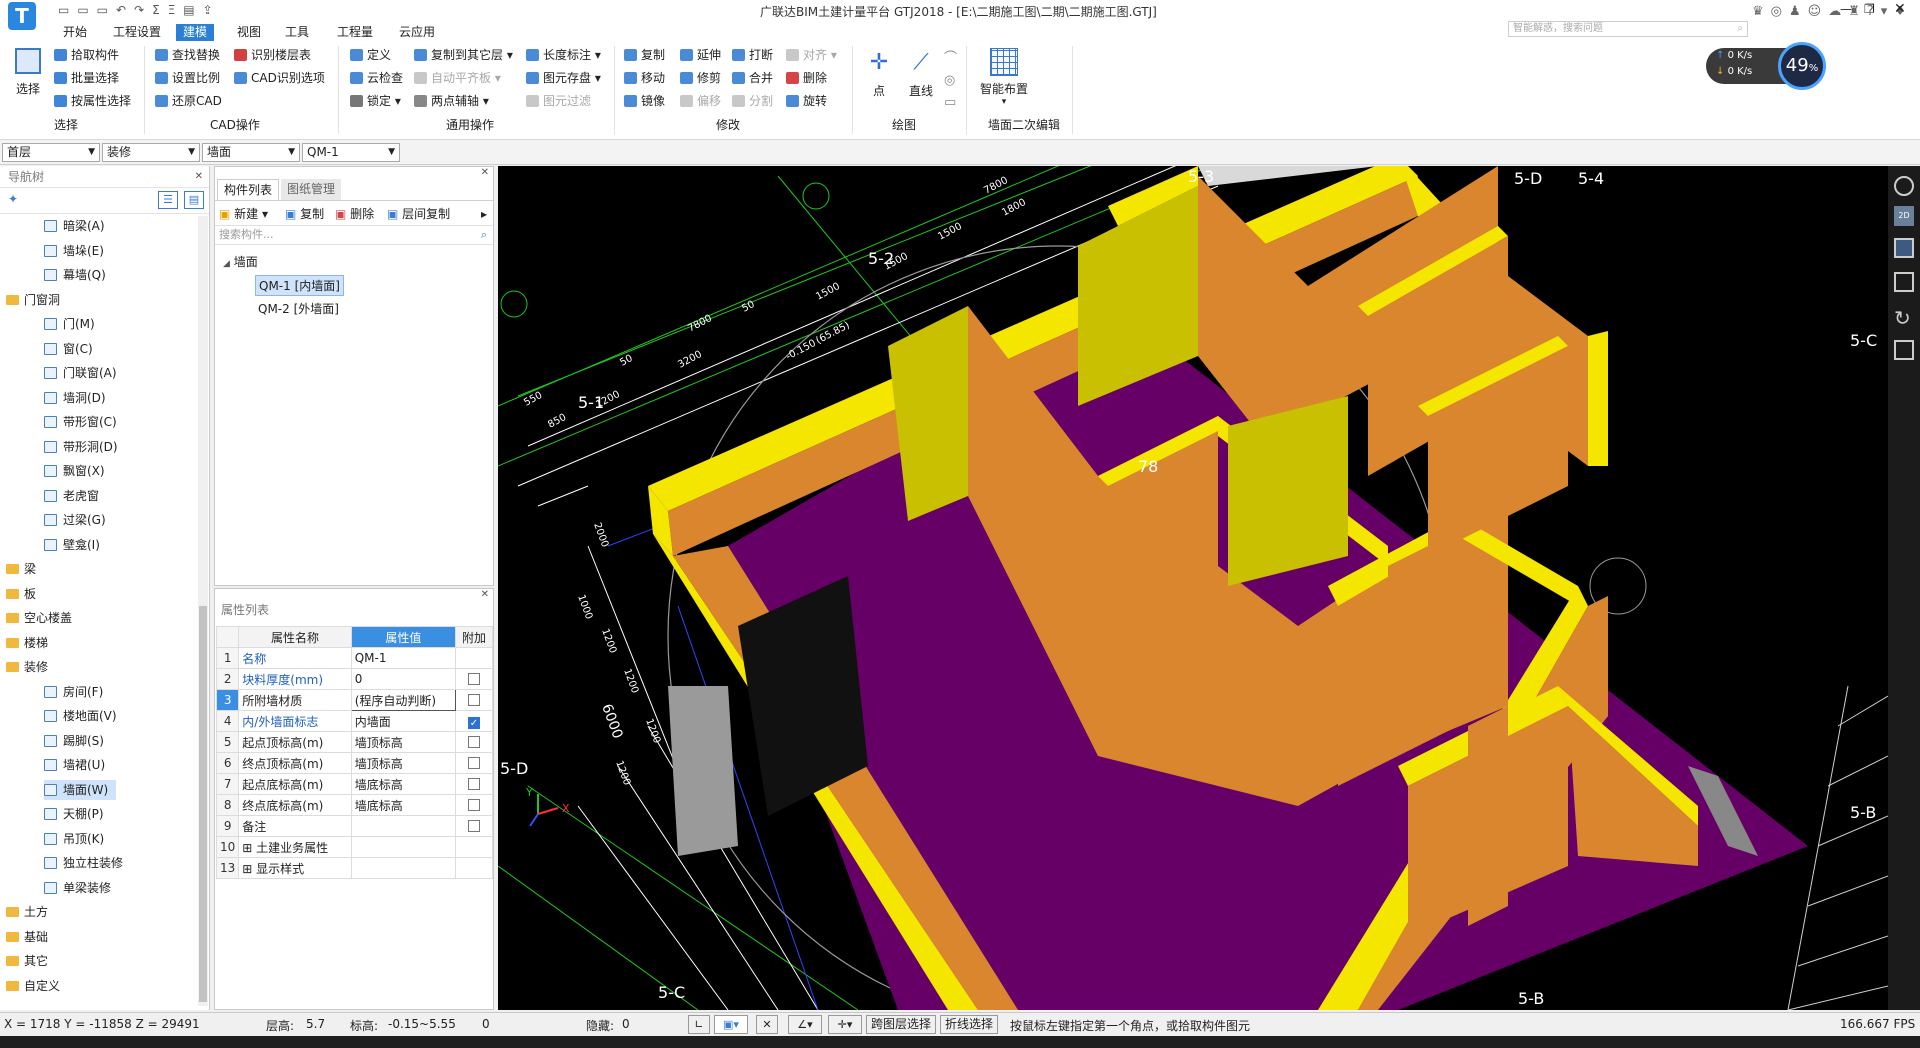 The width and height of the screenshot is (1920, 1048). What do you see at coordinates (845, 1024) in the screenshot?
I see `offset-toggle: ✛▾` at bounding box center [845, 1024].